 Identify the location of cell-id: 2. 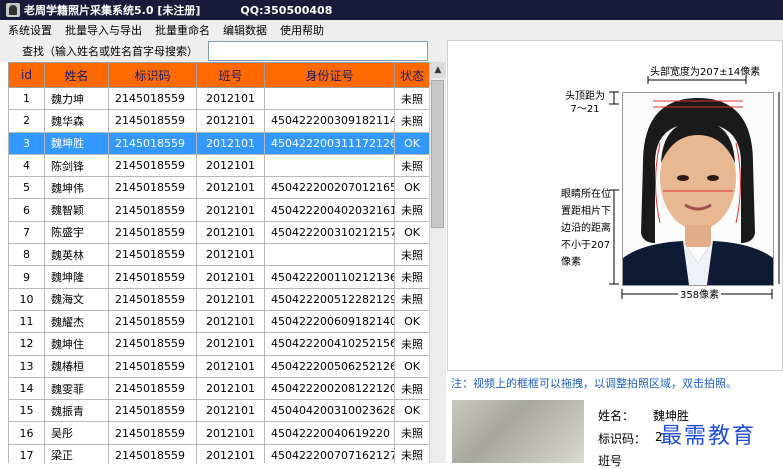
(26, 121).